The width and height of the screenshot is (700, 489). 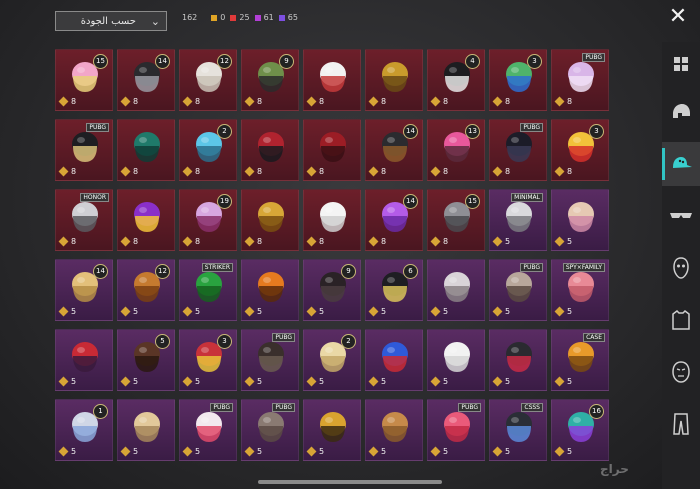 I want to click on sidebar-item-pants, so click(x=681, y=424).